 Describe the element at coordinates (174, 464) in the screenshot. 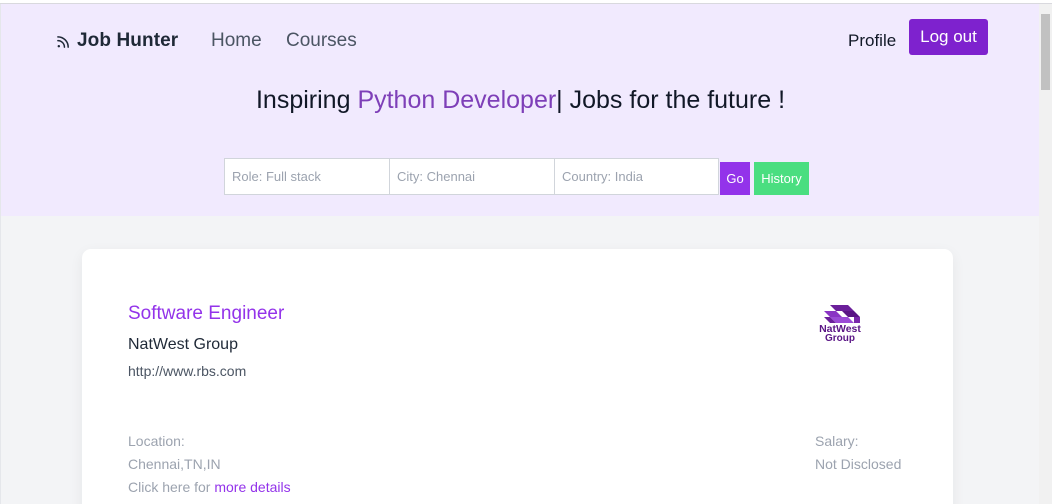

I see `location-value: Chennai,TN,IN` at that location.